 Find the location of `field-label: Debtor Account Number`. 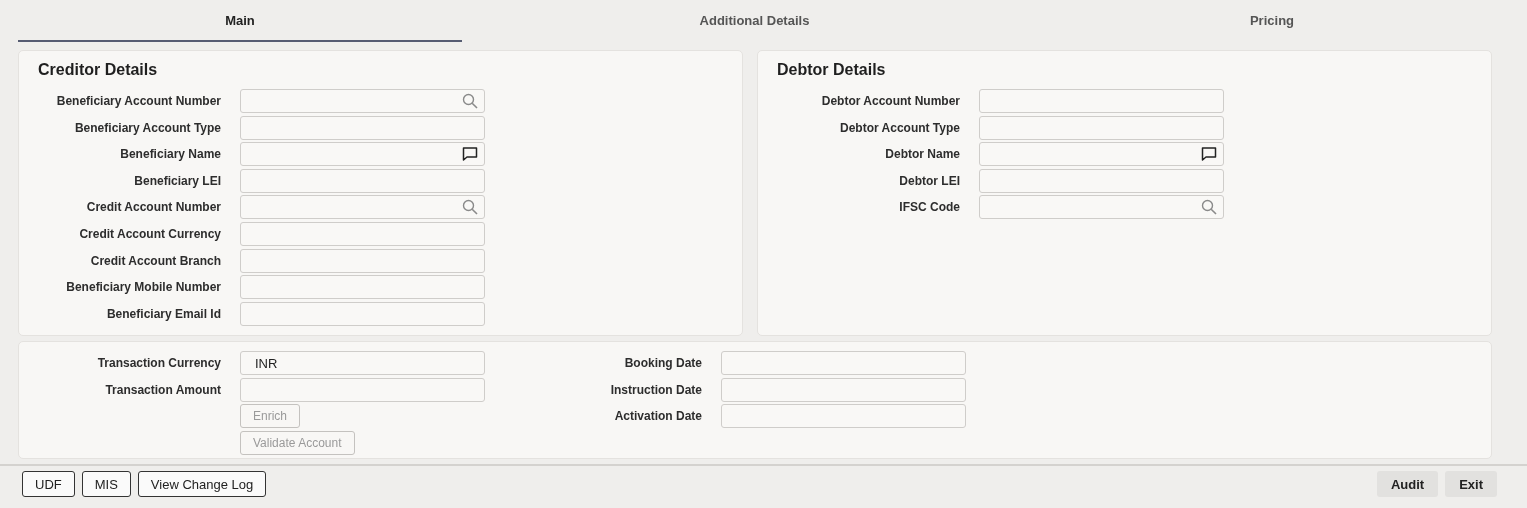

field-label: Debtor Account Number is located at coordinates (890, 101).